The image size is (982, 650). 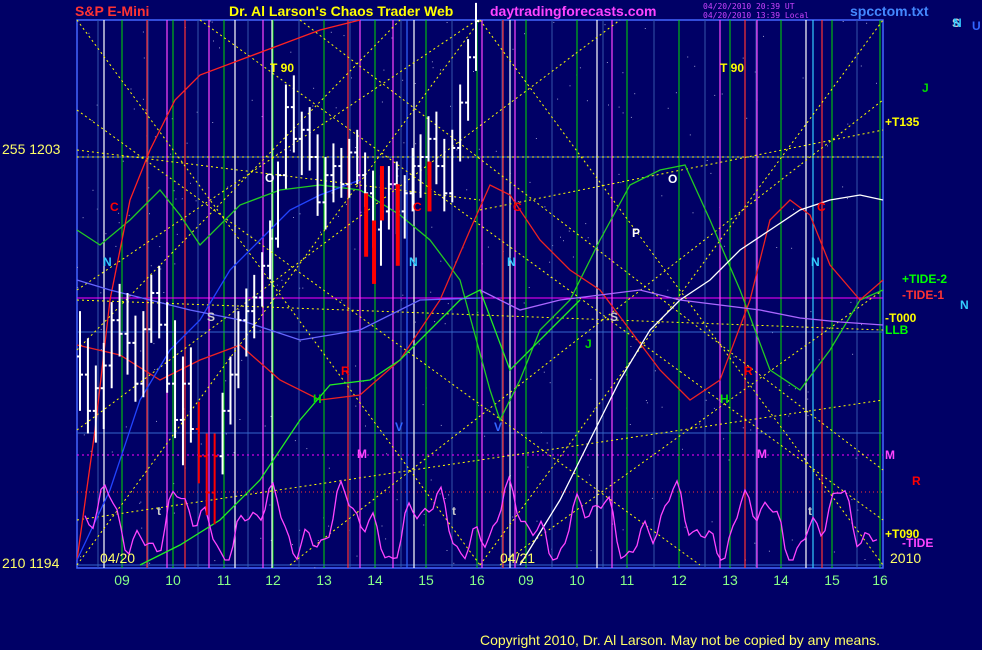 I want to click on planet-annotation: J, so click(x=588, y=344).